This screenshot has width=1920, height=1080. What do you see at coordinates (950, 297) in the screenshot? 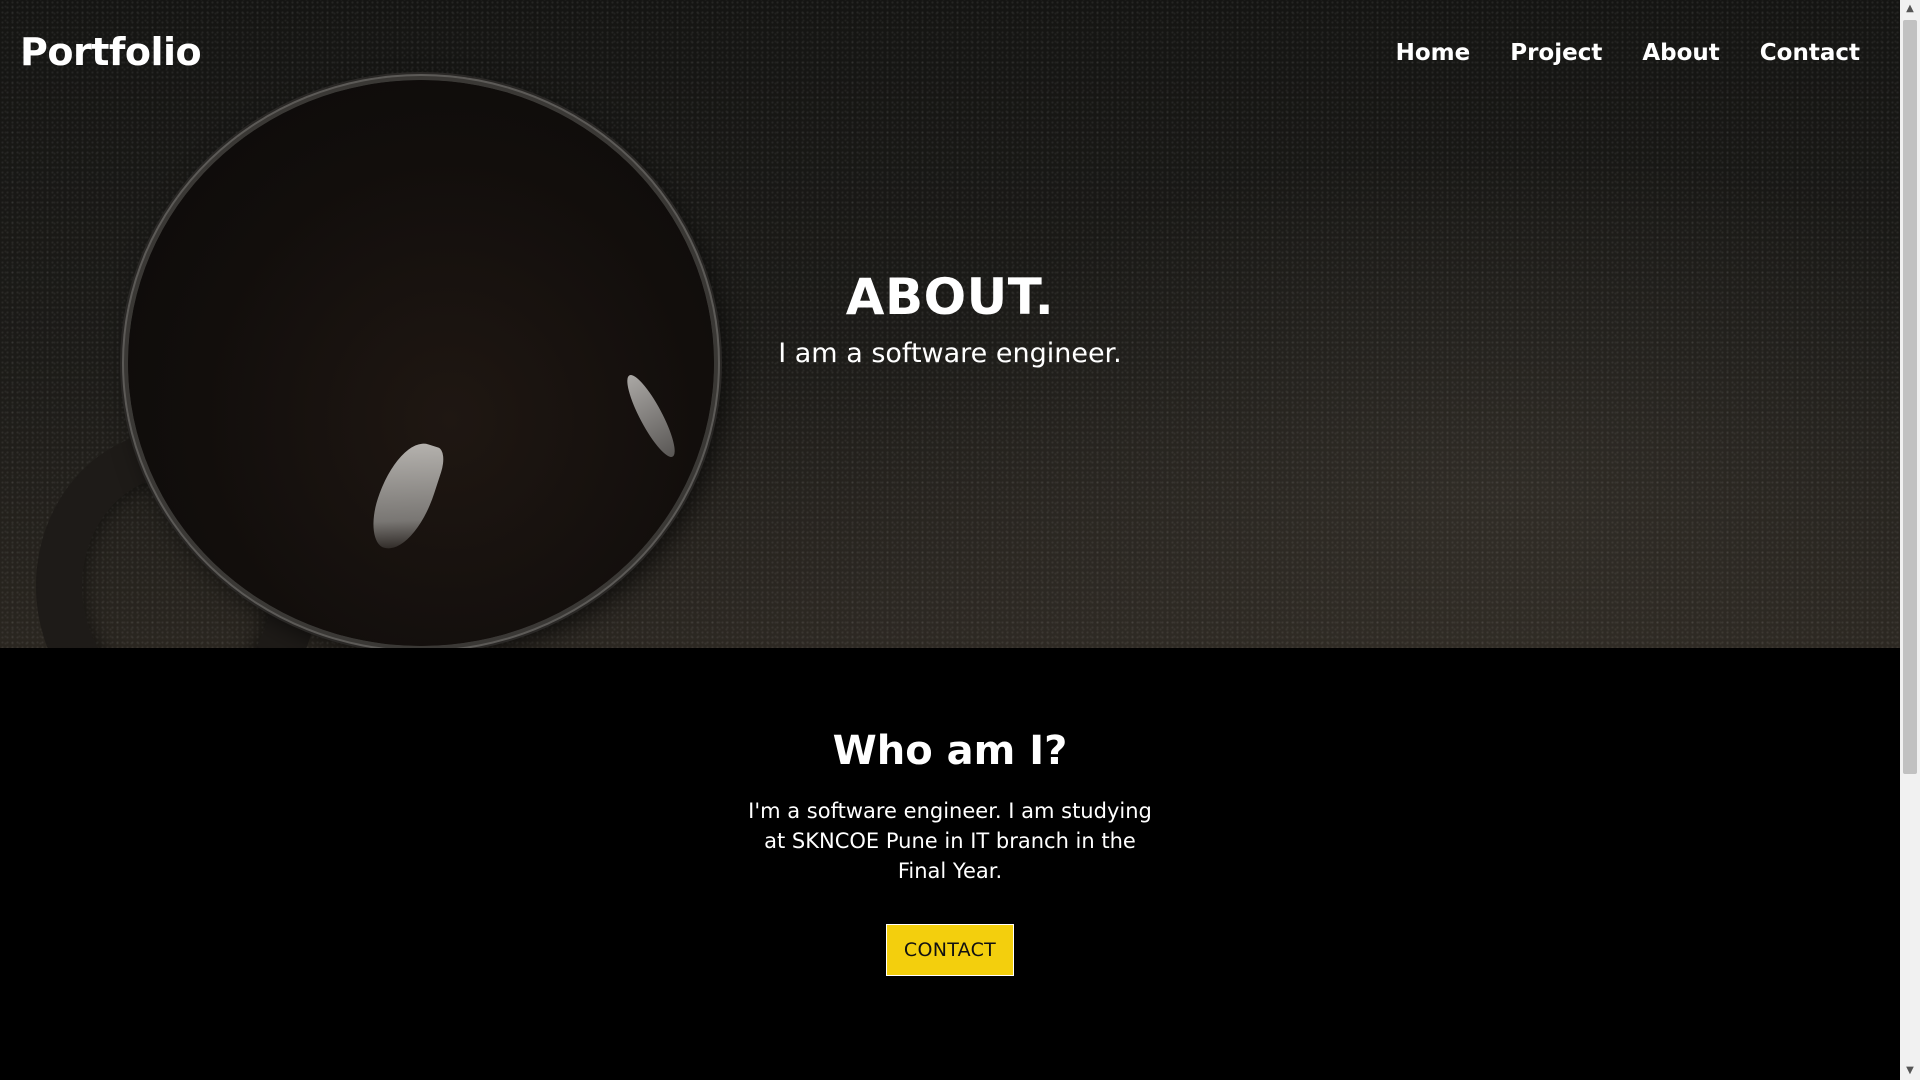
I see `hero-title: ABOUT.` at bounding box center [950, 297].